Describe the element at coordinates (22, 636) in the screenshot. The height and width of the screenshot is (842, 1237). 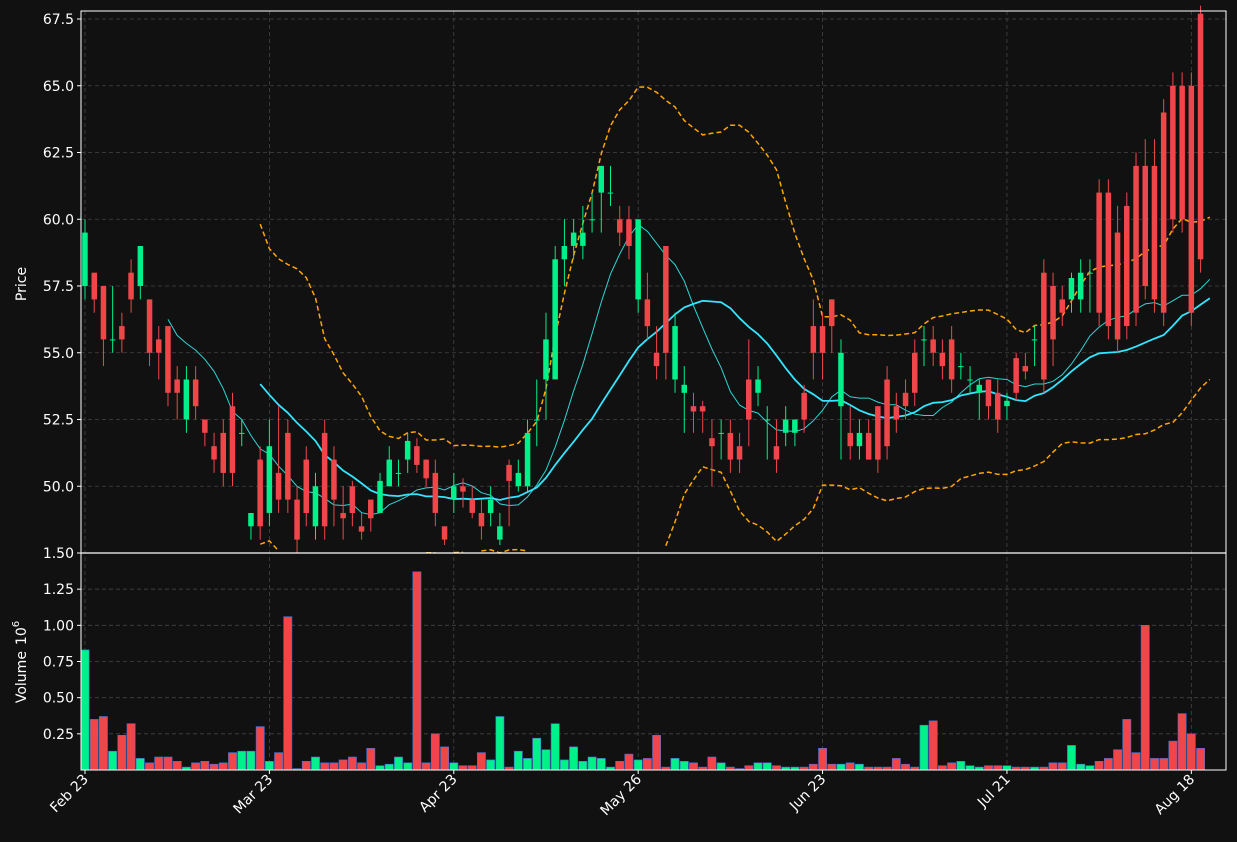
I see `volume-scale-base: 10` at that location.